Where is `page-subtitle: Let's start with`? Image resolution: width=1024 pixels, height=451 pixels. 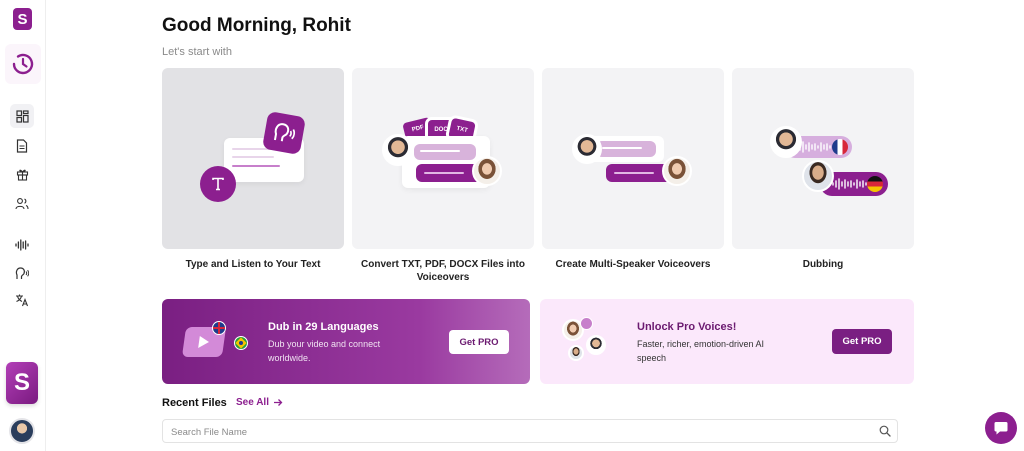
page-subtitle: Let's start with is located at coordinates (197, 52).